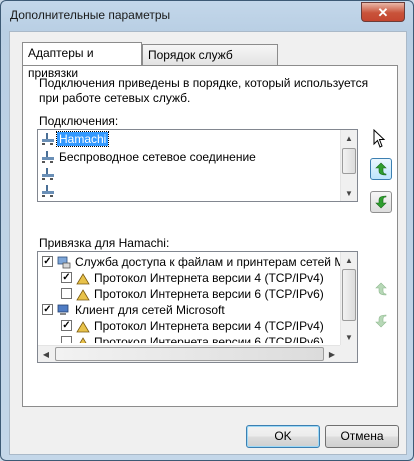  I want to click on binding-move-down-button, so click(381, 321).